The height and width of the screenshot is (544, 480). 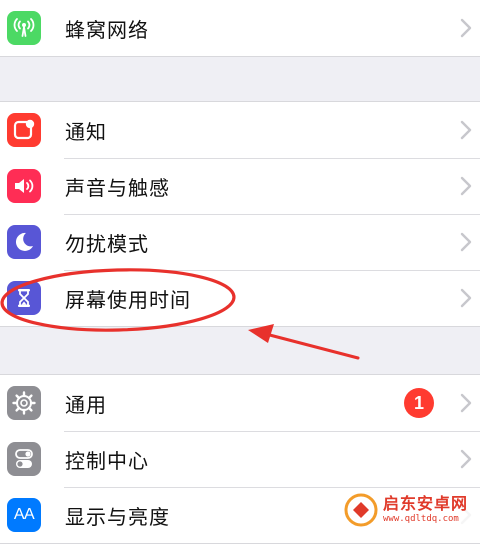 I want to click on settings-row-label: 勿扰模式, so click(x=107, y=243).